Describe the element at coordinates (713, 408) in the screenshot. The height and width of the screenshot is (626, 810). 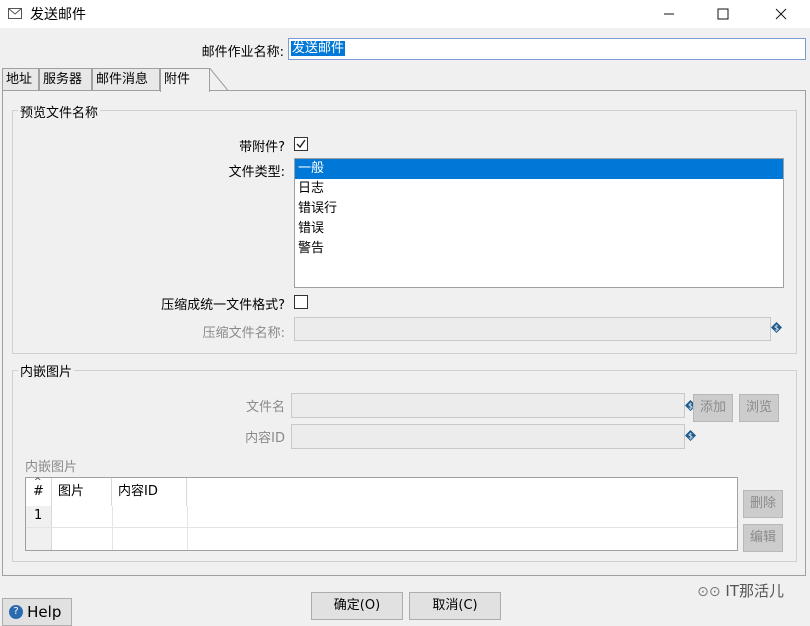
I see `add-button: 添加` at that location.